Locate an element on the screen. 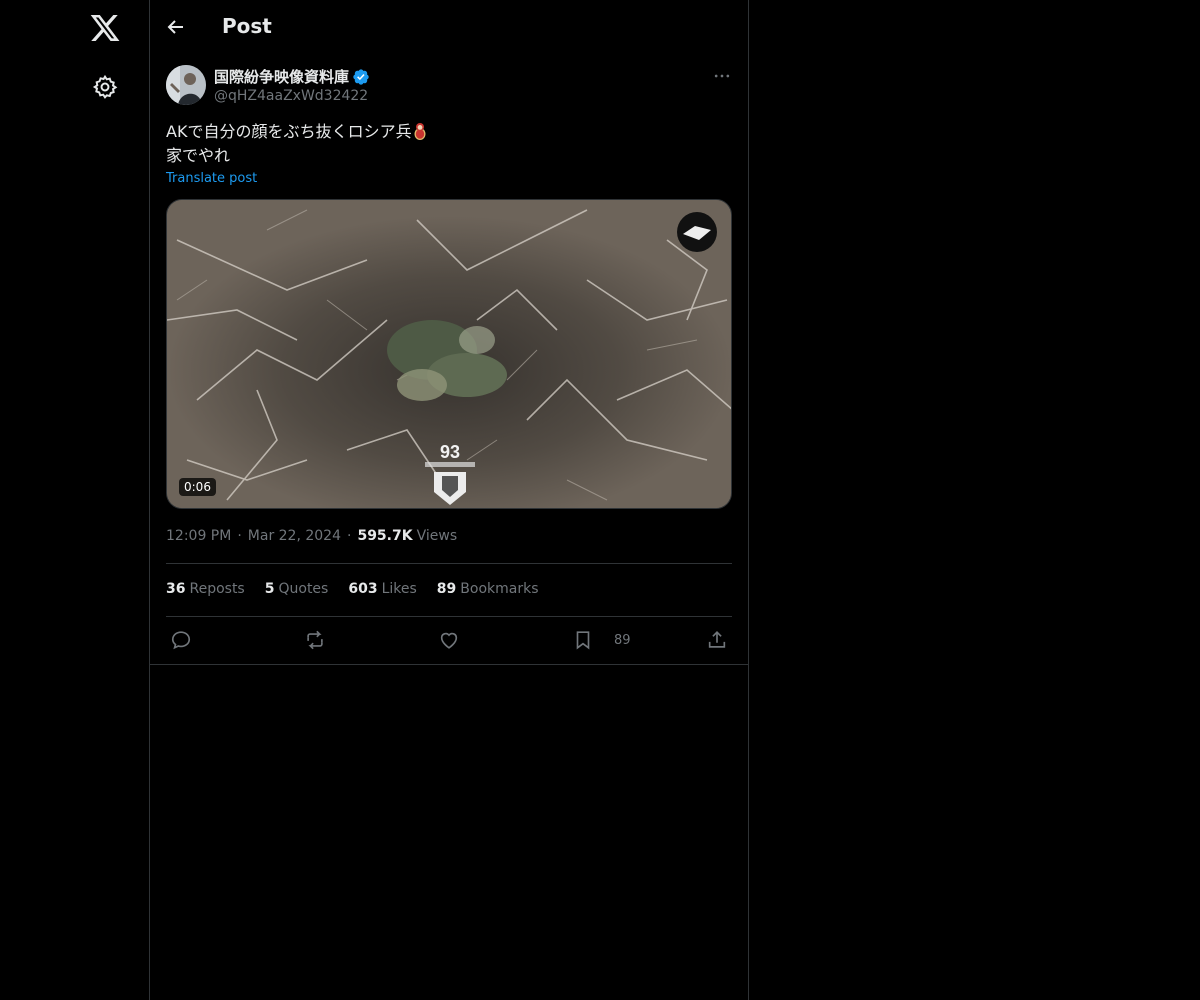 The height and width of the screenshot is (1000, 1200). x-logo-icon is located at coordinates (105, 28).